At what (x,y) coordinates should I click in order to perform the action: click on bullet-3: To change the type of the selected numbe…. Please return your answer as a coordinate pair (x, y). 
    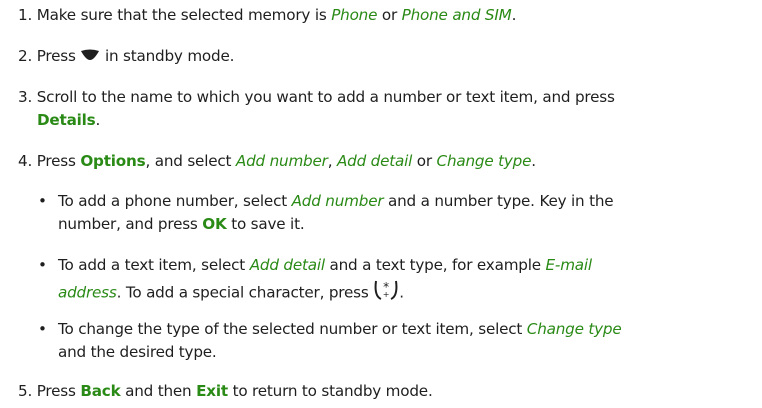
    Looking at the image, I should click on (340, 329).